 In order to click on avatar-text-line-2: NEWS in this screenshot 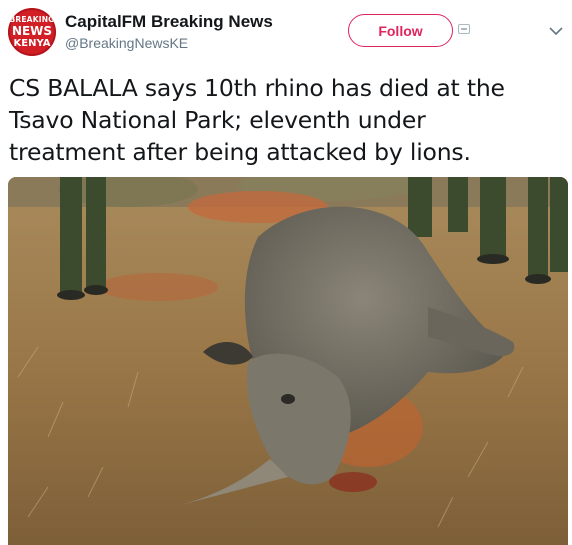, I will do `click(32, 31)`.